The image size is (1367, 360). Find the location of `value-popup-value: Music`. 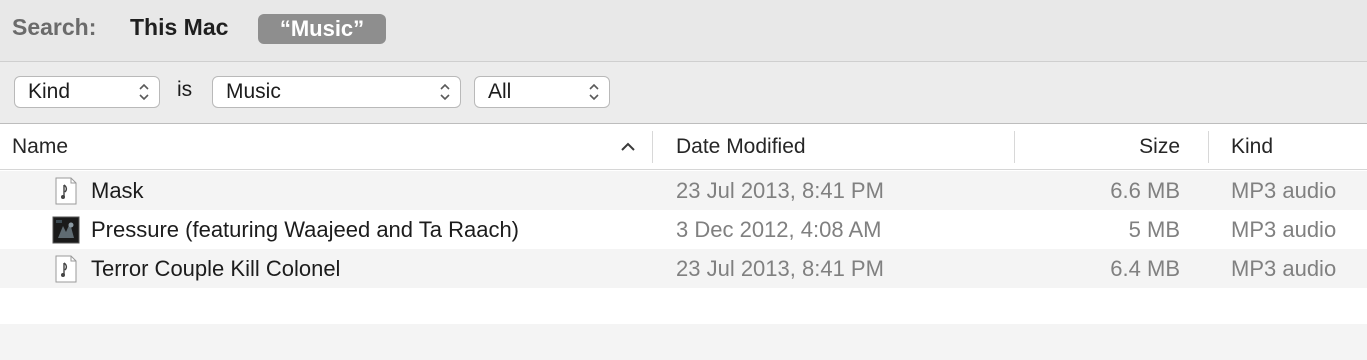

value-popup-value: Music is located at coordinates (253, 91).